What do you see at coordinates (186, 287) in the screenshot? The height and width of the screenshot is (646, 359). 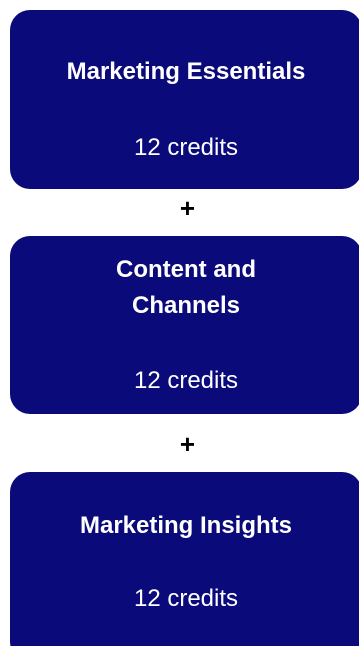 I see `course-title: Content and Channels` at bounding box center [186, 287].